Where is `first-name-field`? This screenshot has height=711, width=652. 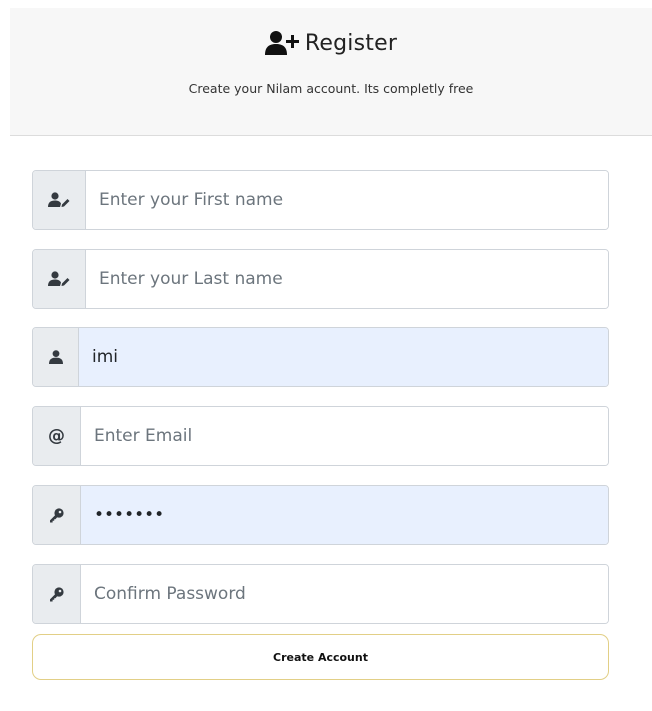
first-name-field is located at coordinates (320, 200).